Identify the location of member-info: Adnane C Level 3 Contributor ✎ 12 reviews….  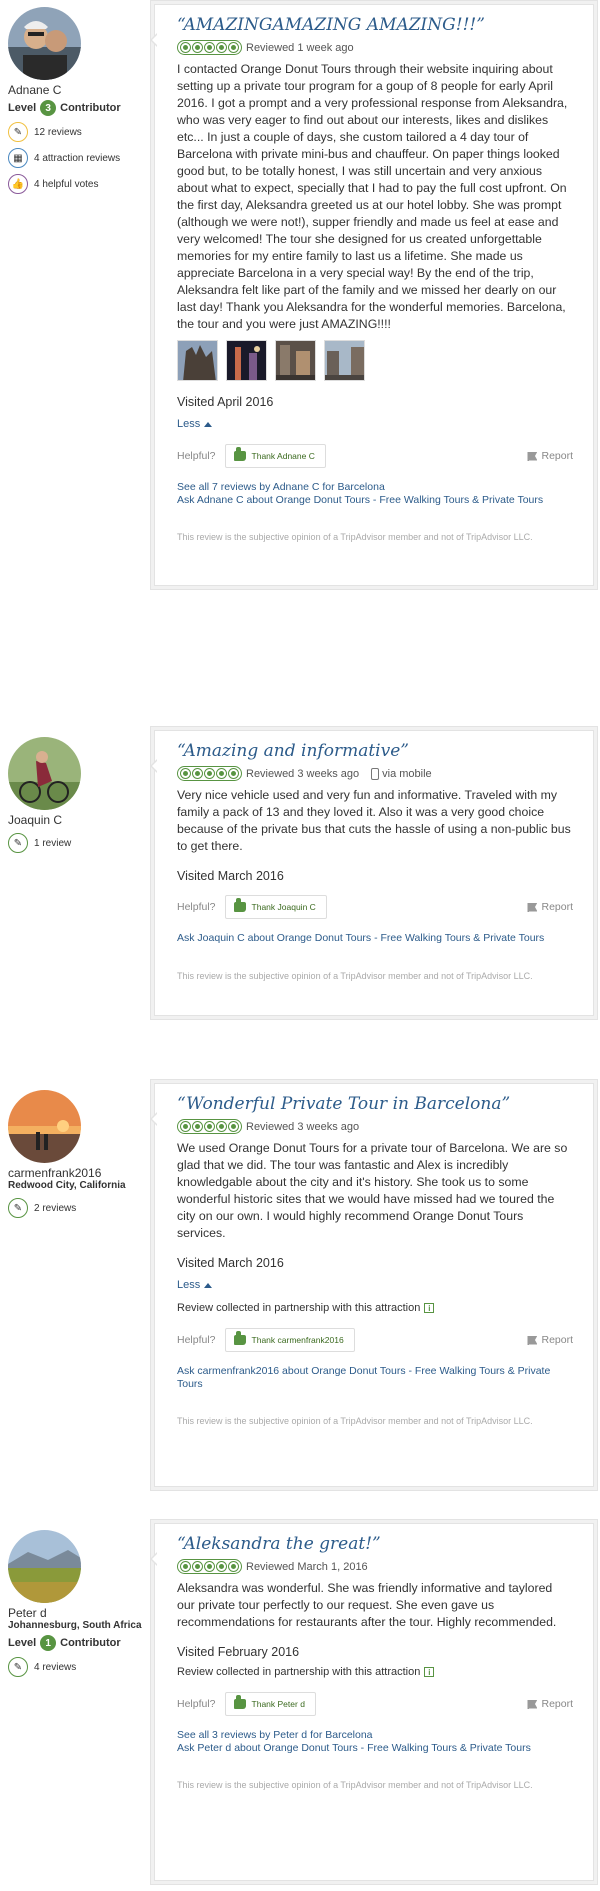
(80, 100).